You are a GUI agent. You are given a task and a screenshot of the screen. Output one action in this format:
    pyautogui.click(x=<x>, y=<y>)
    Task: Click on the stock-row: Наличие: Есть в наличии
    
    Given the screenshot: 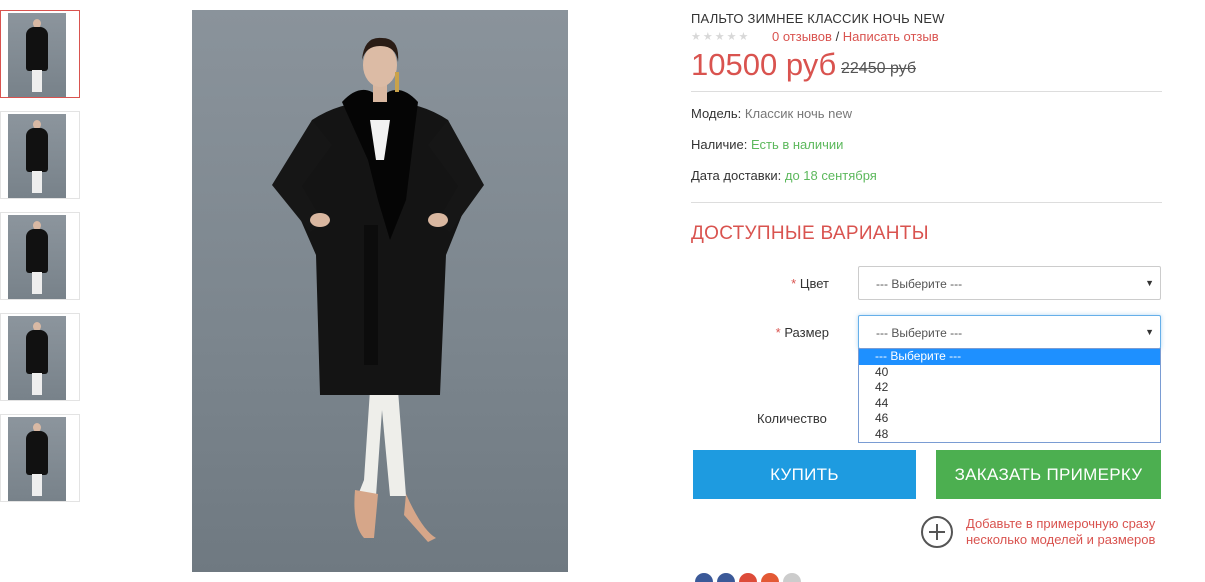 What is the action you would take?
    pyautogui.click(x=767, y=144)
    